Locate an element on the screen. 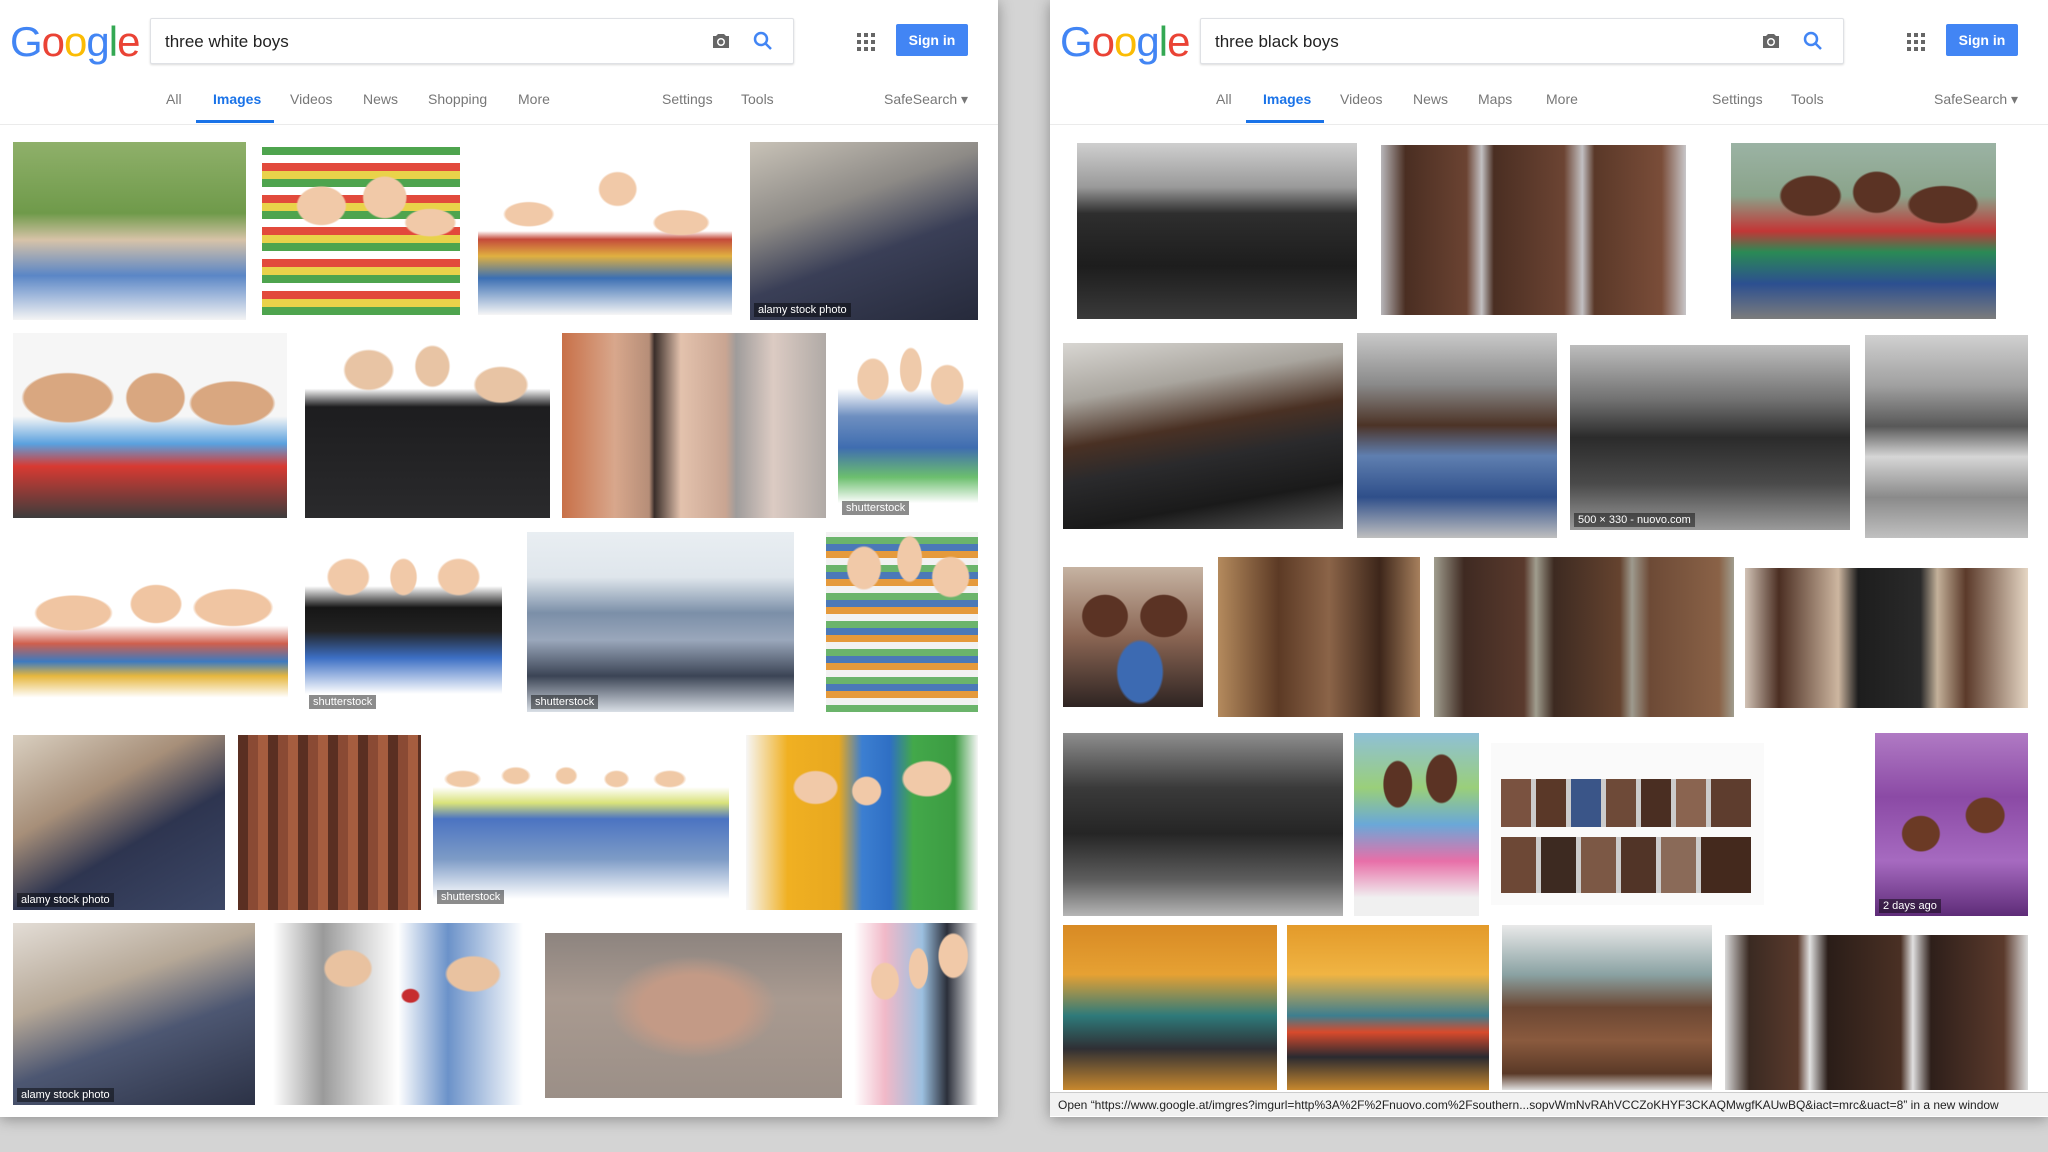 This screenshot has width=2048, height=1152. tab-maps: Maps is located at coordinates (1495, 99).